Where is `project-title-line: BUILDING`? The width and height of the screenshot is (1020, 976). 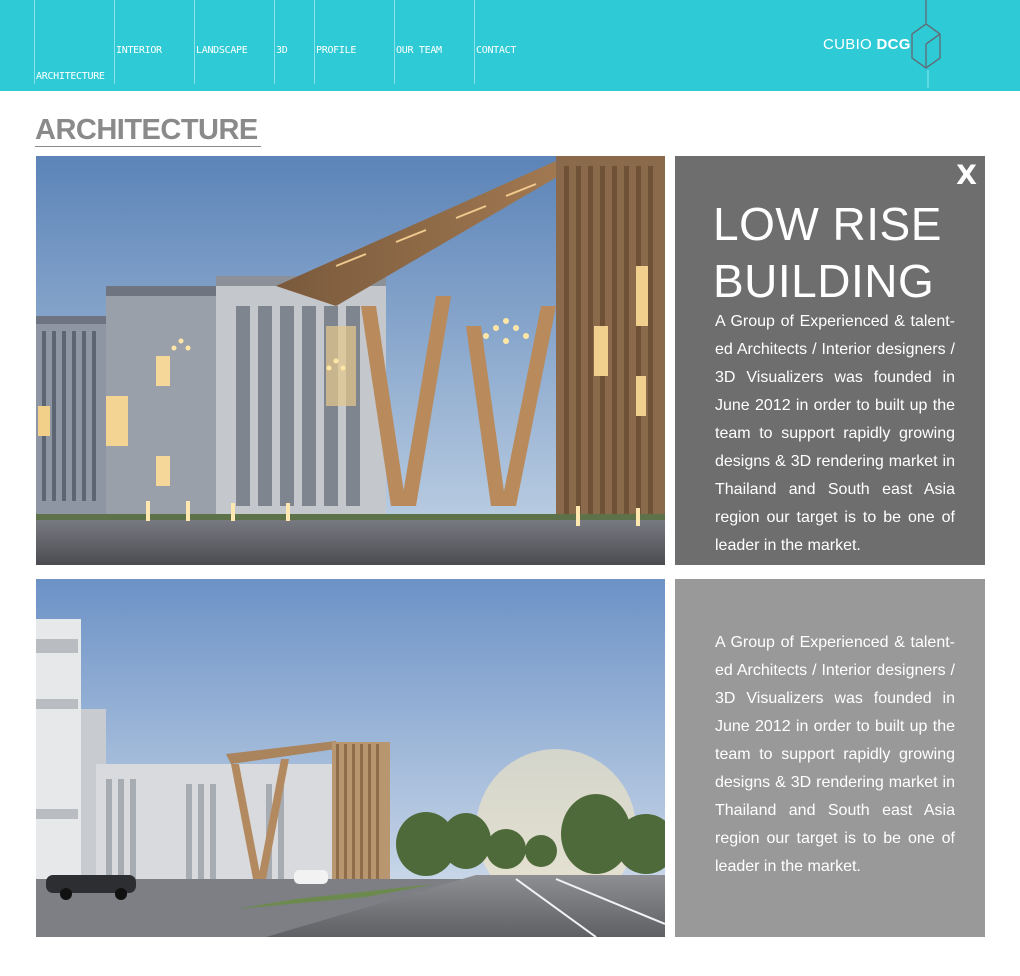 project-title-line: BUILDING is located at coordinates (824, 281).